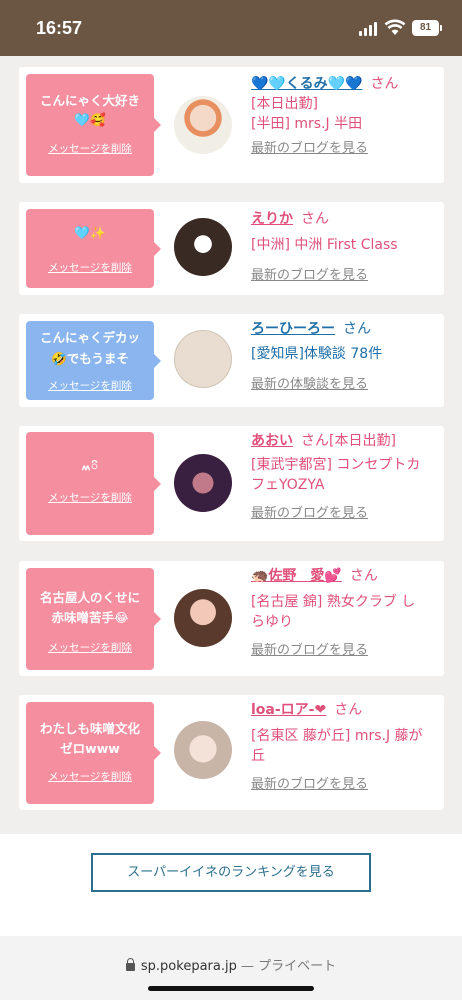 Image resolution: width=462 pixels, height=1000 pixels. I want to click on url-domain: sp.pokepara.jp, so click(188, 966).